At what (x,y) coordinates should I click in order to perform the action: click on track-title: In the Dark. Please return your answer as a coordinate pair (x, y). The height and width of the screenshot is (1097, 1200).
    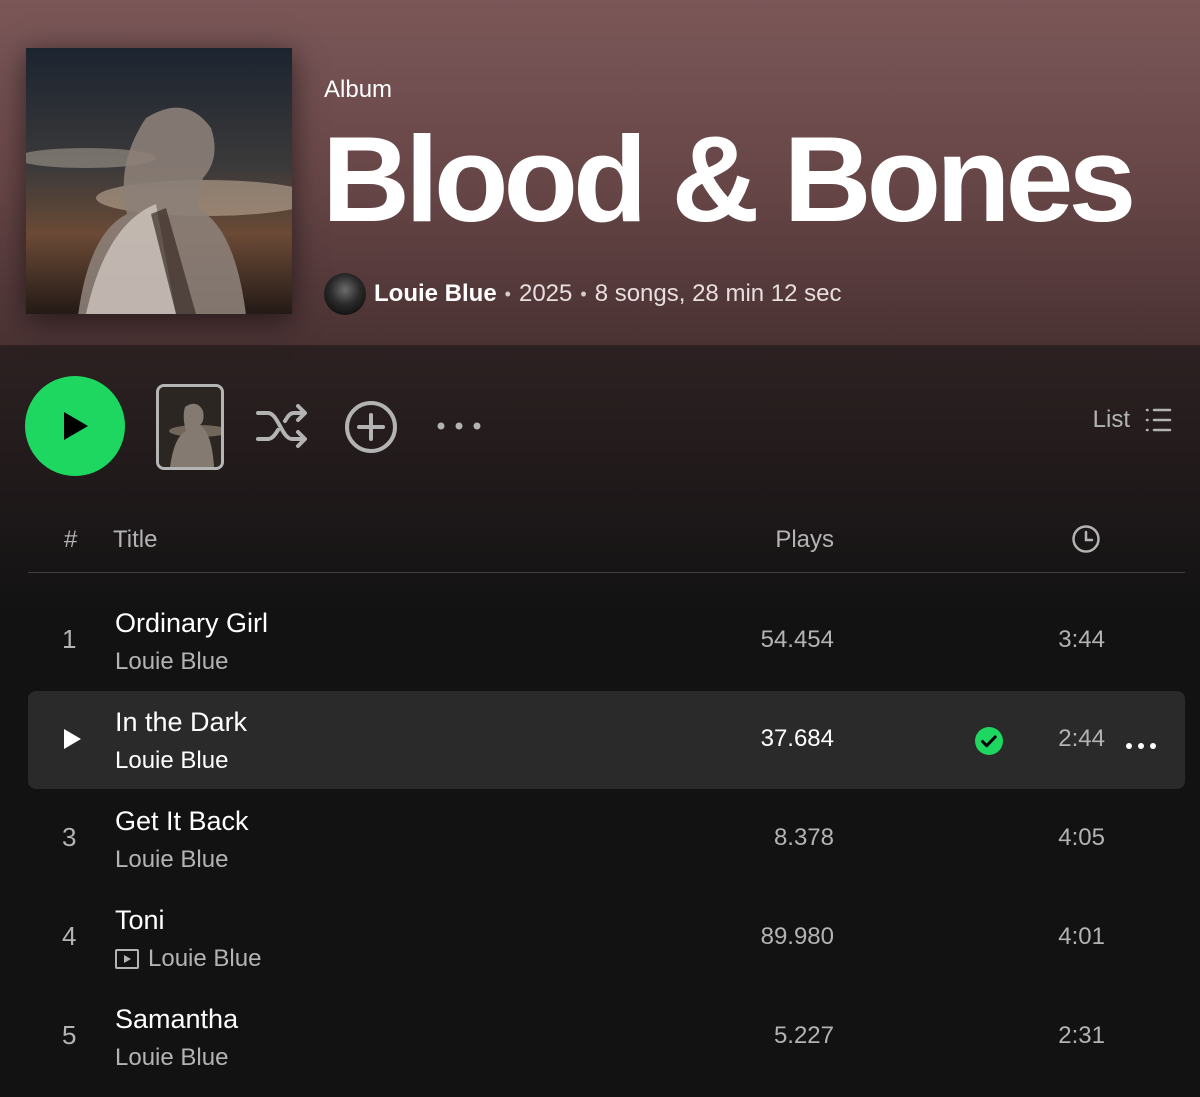
    Looking at the image, I should click on (181, 722).